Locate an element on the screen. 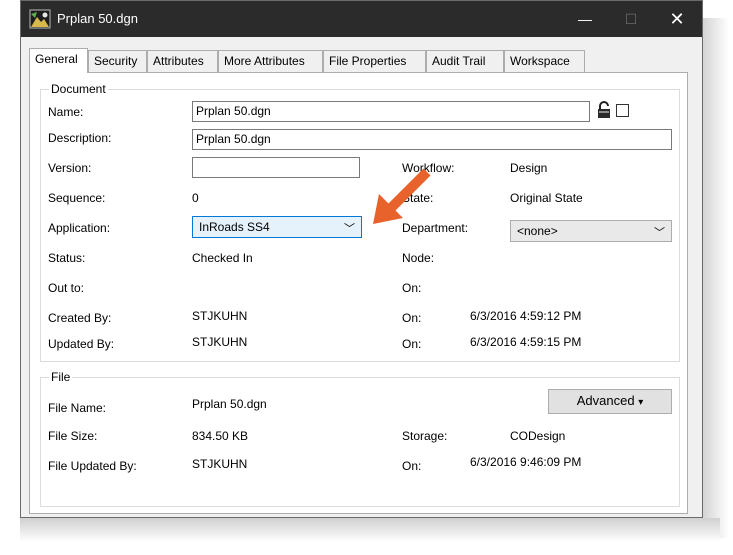  window-shadow-right is located at coordinates (716, 278).